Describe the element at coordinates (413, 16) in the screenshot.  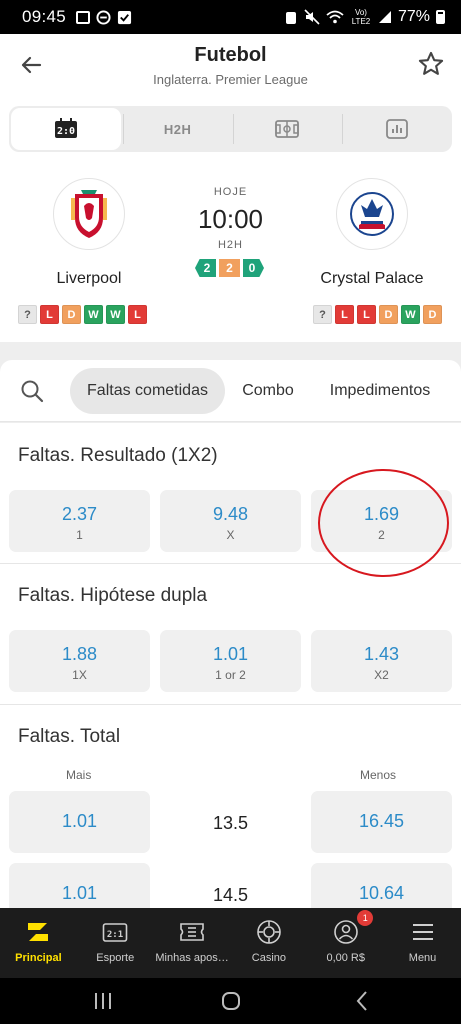
I see `battery-level: 77%` at that location.